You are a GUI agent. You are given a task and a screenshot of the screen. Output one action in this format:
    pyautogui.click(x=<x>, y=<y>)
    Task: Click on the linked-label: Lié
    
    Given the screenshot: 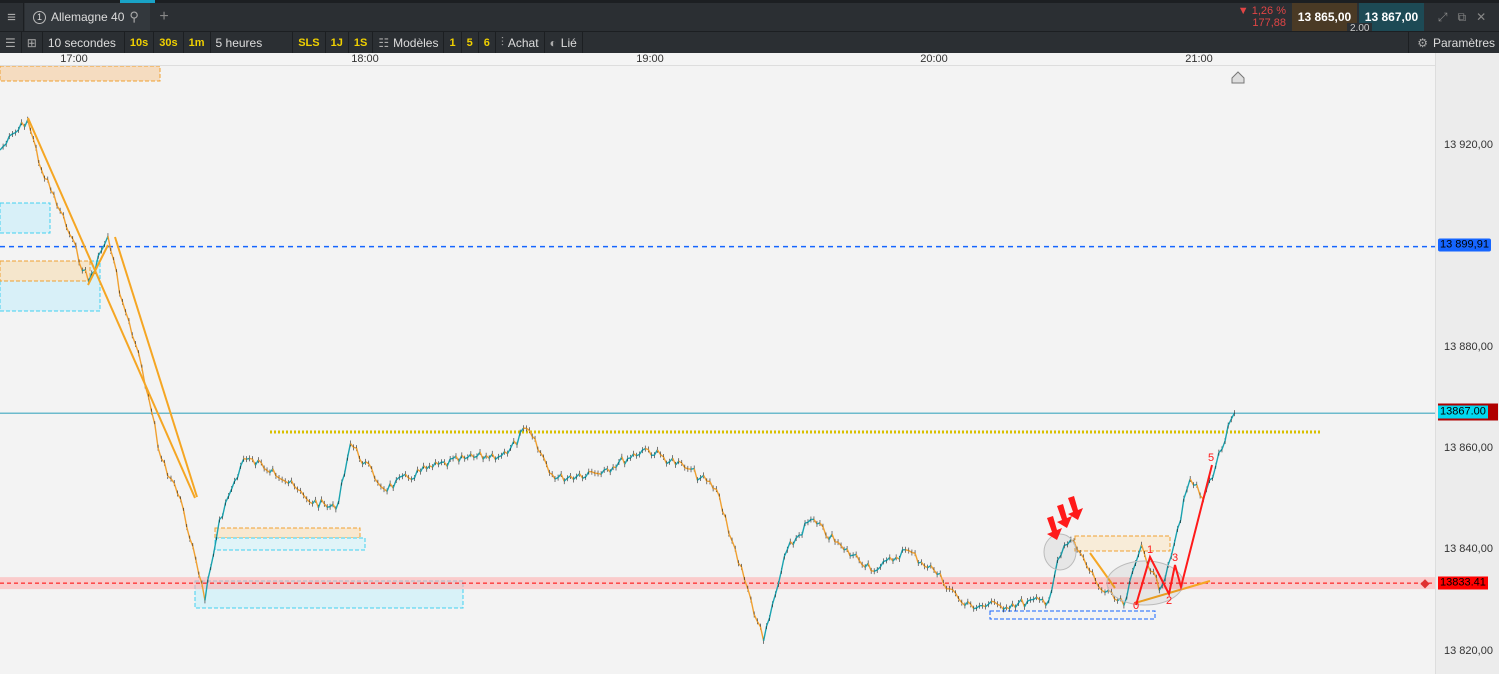 What is the action you would take?
    pyautogui.click(x=568, y=42)
    